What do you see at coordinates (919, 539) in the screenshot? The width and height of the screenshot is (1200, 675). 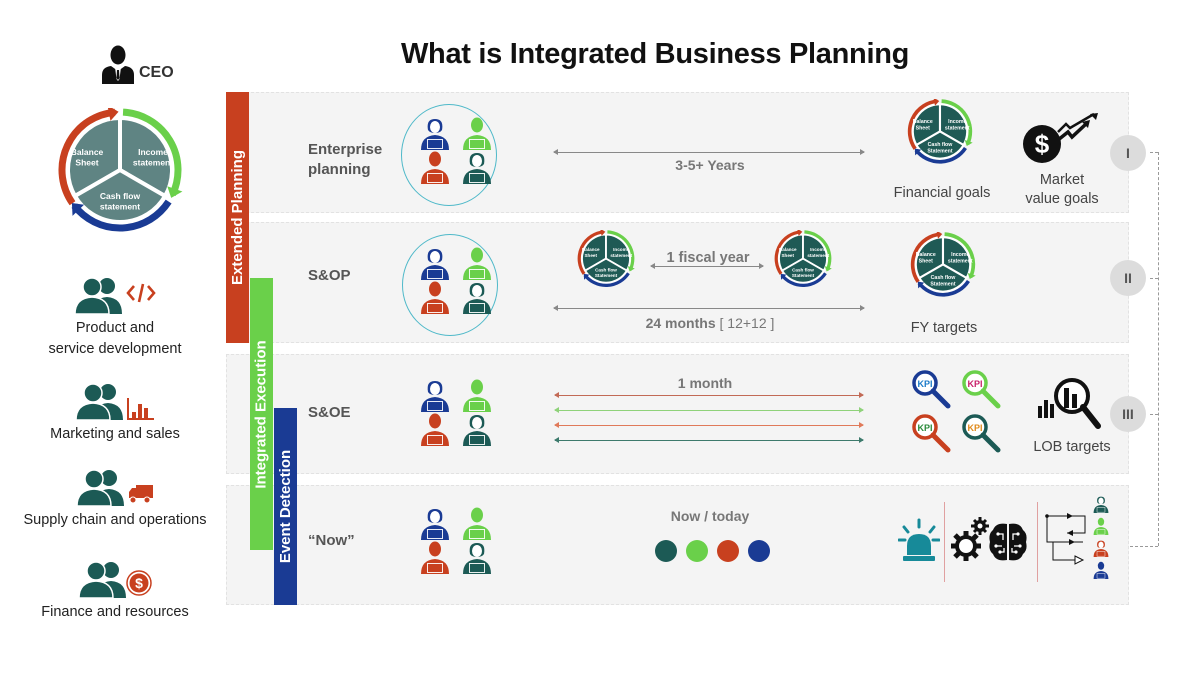 I see `alarm-siren-icon` at bounding box center [919, 539].